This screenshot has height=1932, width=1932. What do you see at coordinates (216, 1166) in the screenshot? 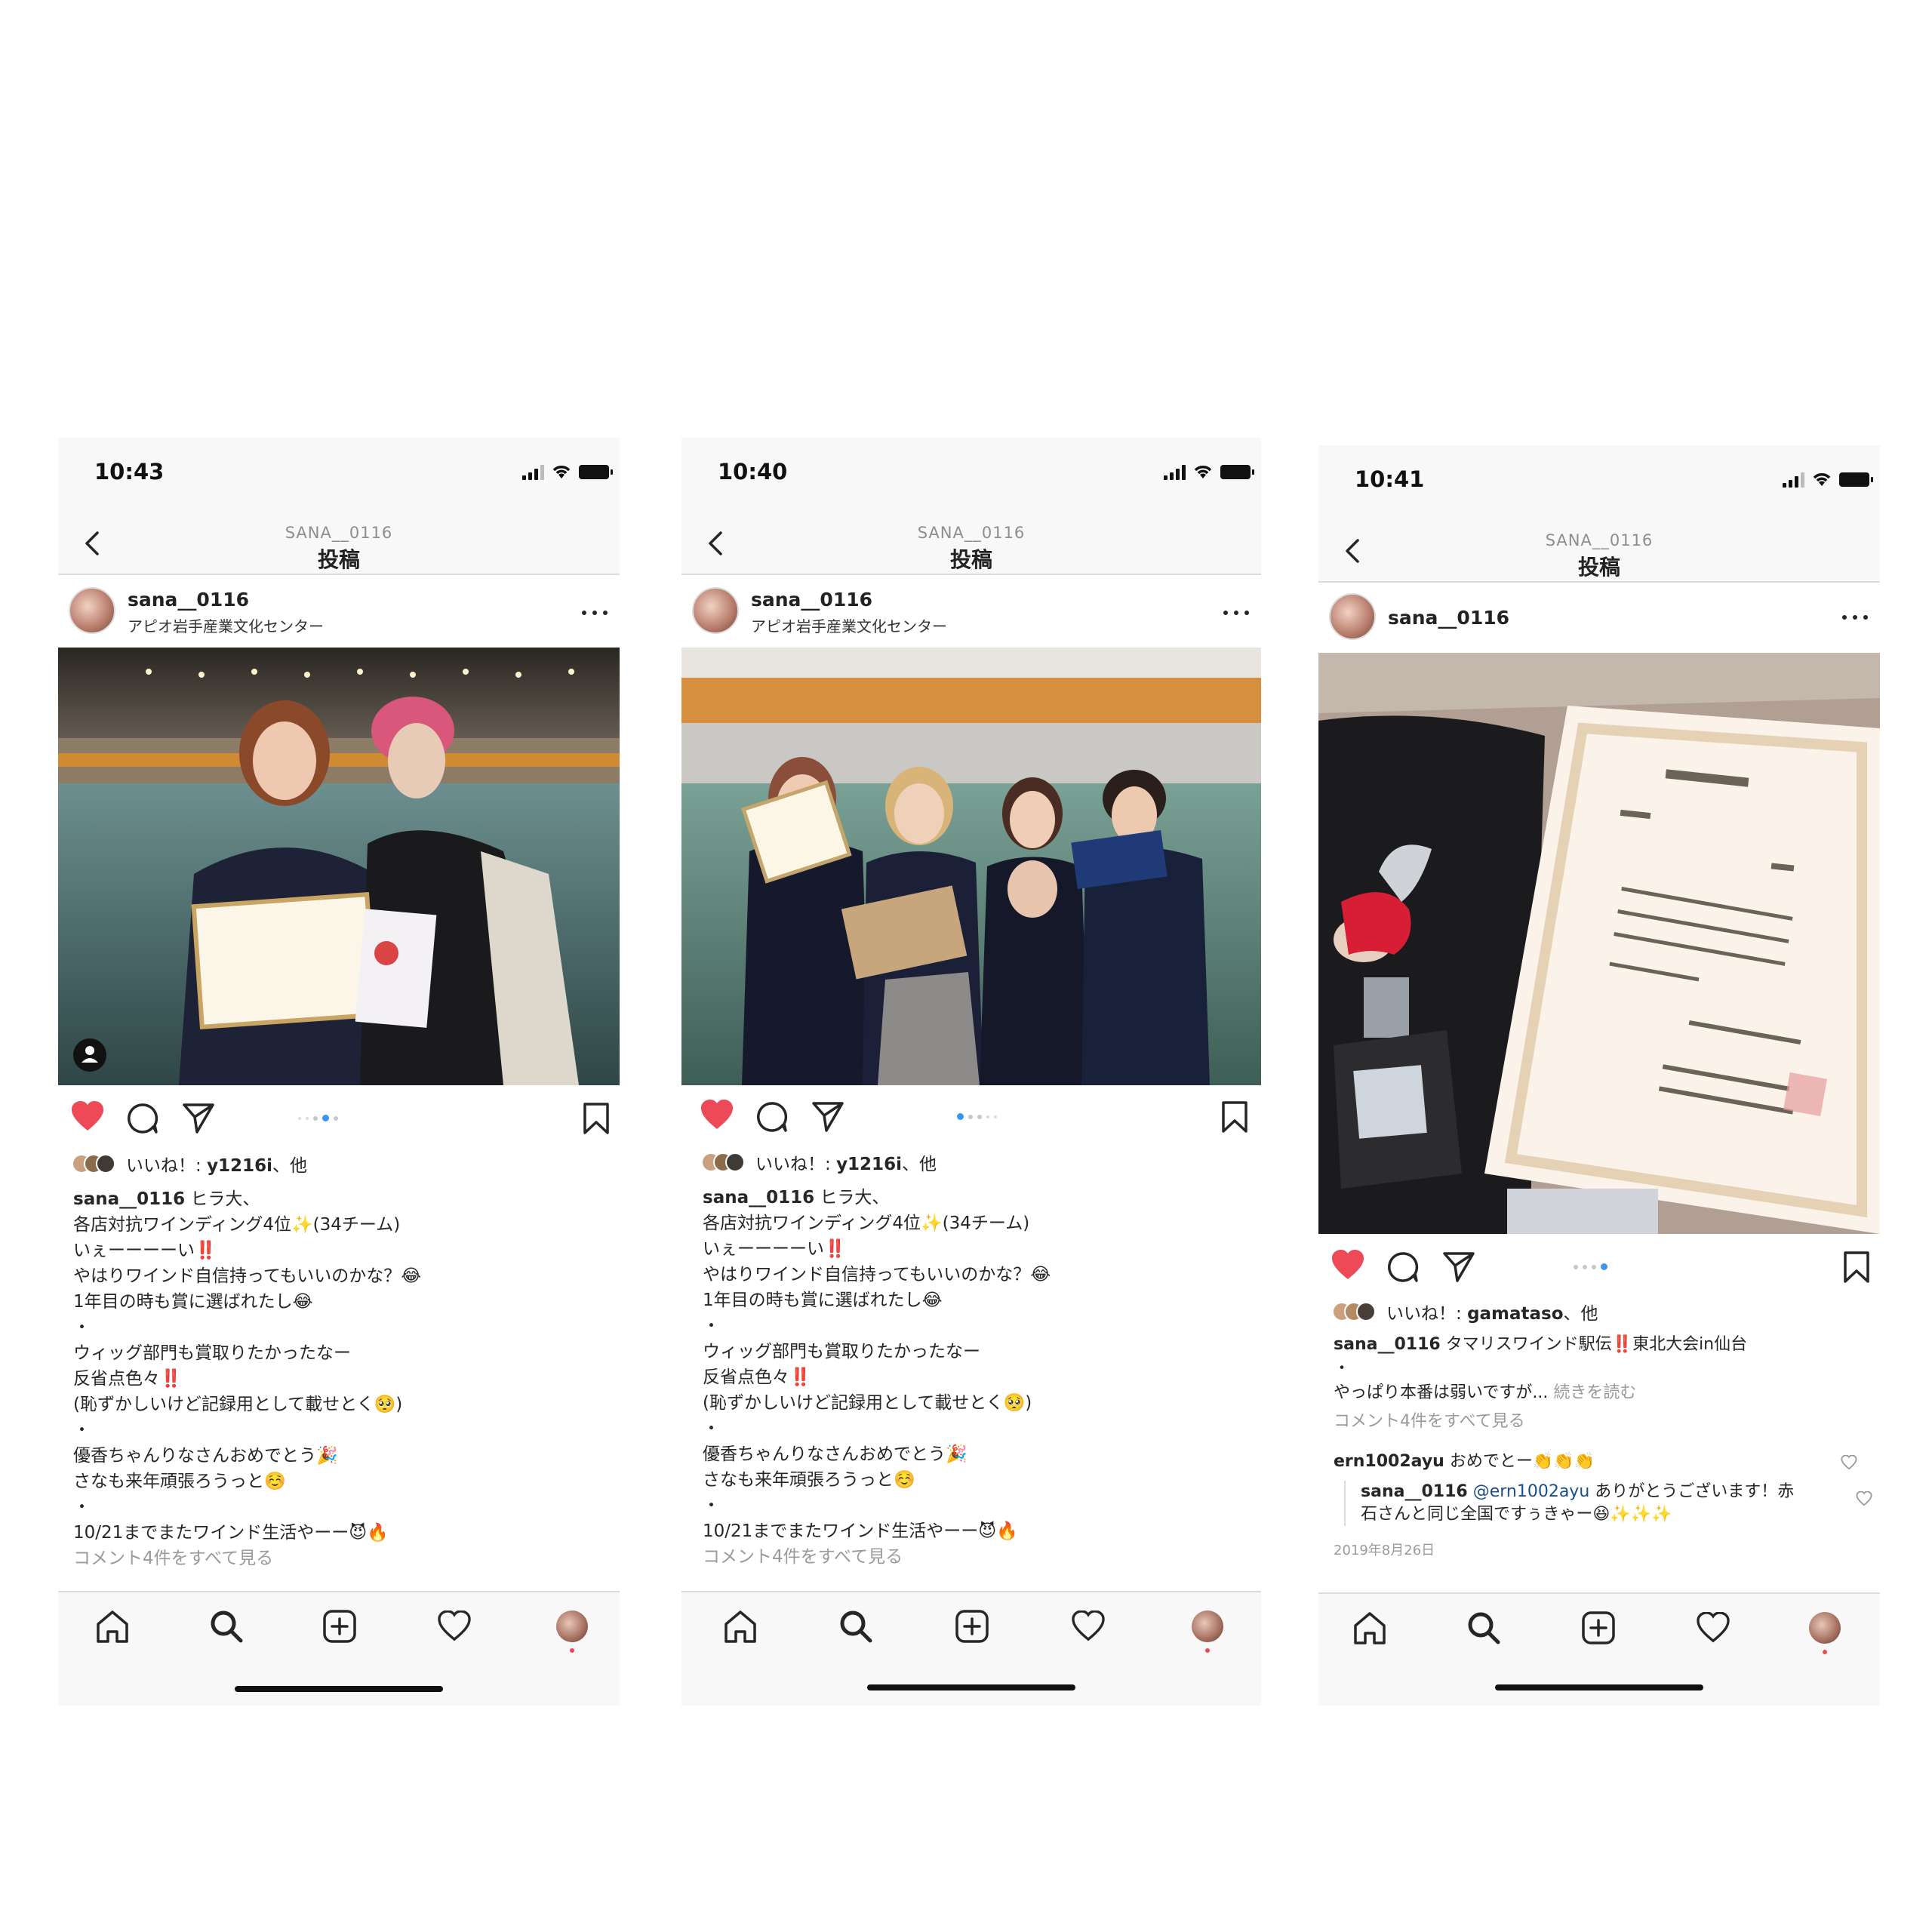
I see `likes-text: いいね！: y1216i、他` at bounding box center [216, 1166].